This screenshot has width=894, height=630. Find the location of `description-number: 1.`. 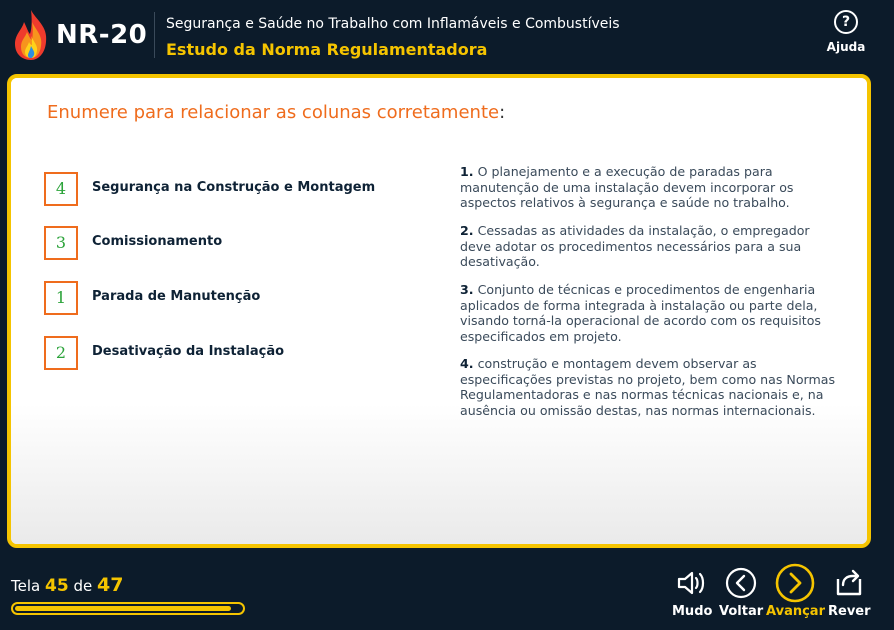

description-number: 1. is located at coordinates (467, 171).